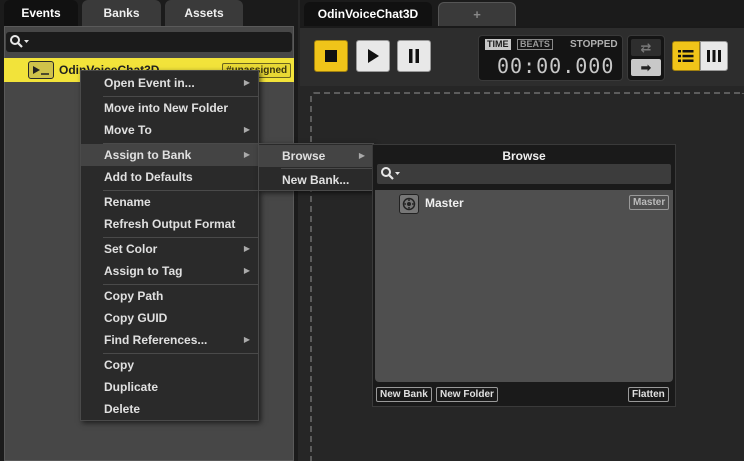 This screenshot has width=744, height=461. Describe the element at coordinates (169, 155) in the screenshot. I see `menu-item-assign-to-bank: Assign to Bank ▶` at that location.